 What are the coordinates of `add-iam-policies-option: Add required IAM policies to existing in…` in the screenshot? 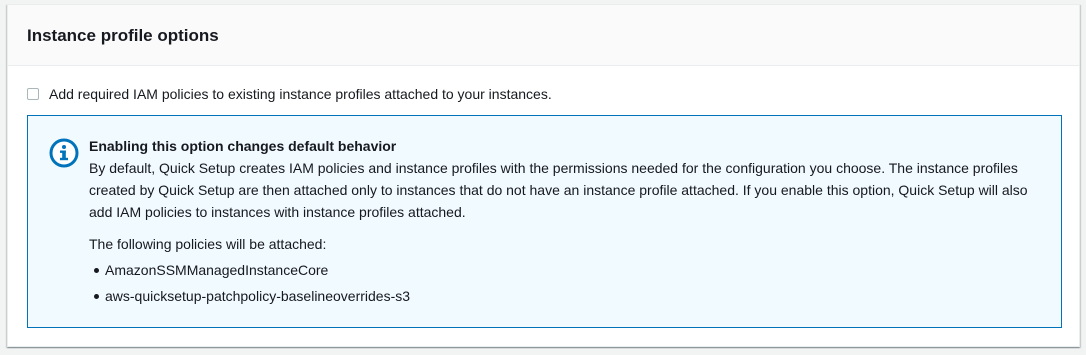 It's located at (289, 94).